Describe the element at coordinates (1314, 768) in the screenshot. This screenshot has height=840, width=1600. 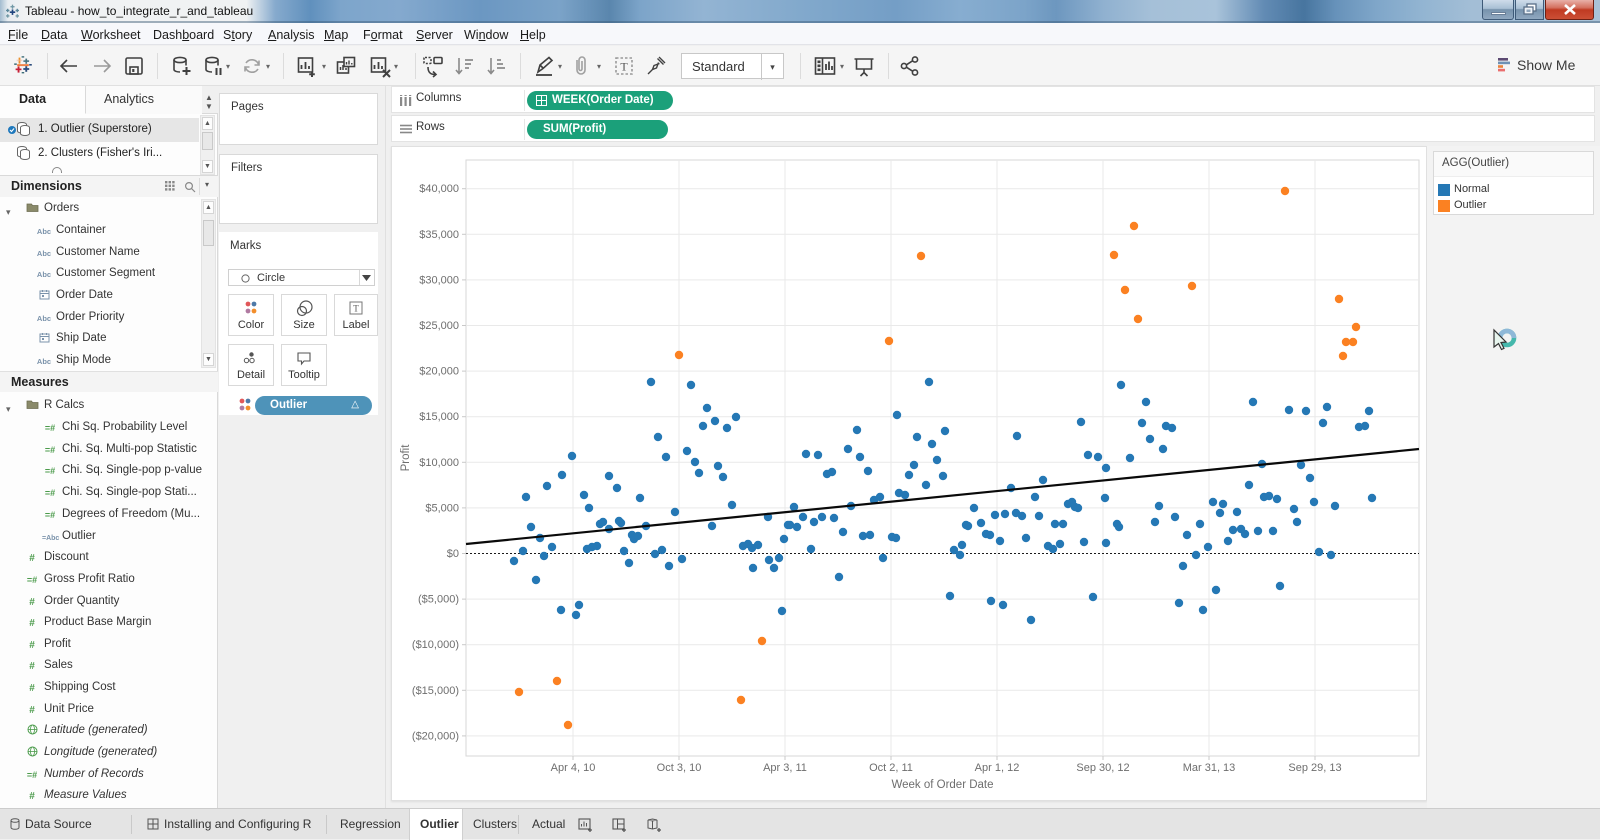
I see `svg-text: Sep 29, 13` at that location.